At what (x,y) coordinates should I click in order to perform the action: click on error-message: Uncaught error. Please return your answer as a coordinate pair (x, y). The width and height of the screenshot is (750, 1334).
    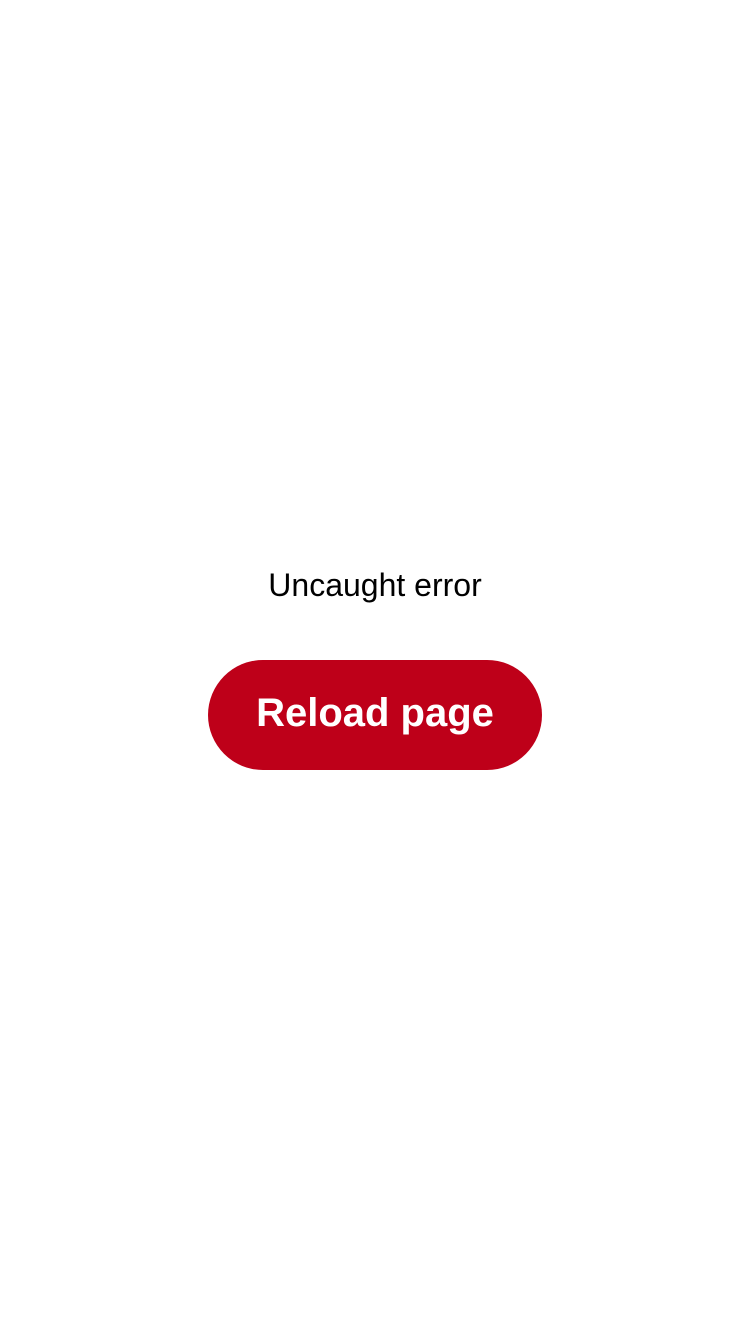
    Looking at the image, I should click on (375, 585).